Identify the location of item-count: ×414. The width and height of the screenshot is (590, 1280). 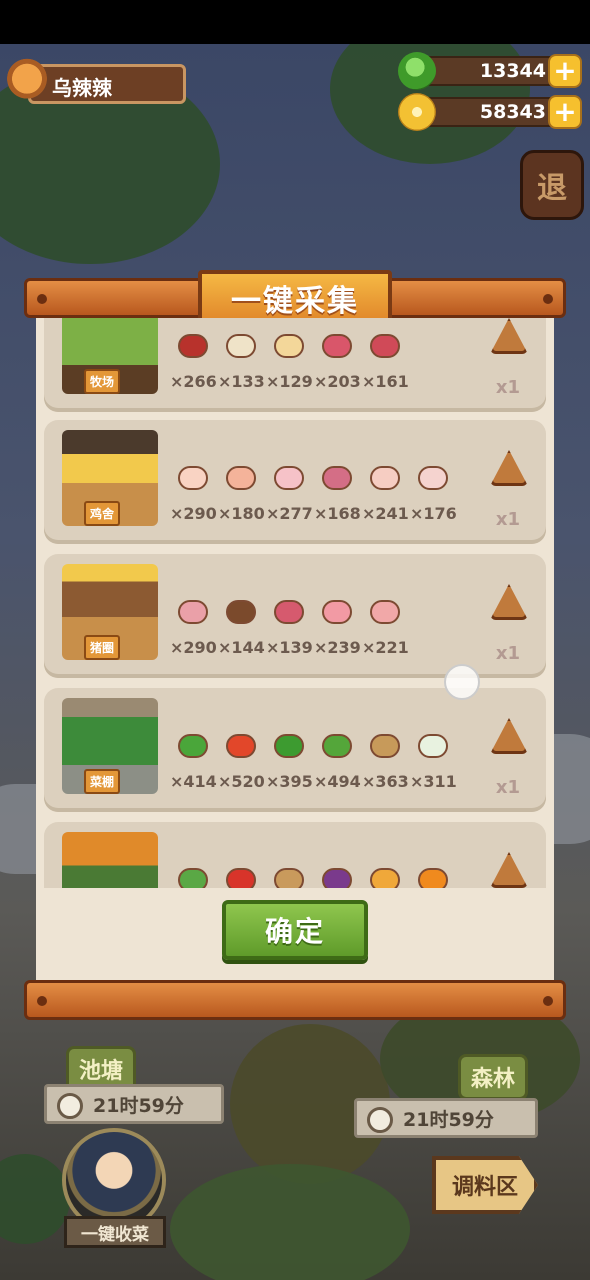
(193, 781).